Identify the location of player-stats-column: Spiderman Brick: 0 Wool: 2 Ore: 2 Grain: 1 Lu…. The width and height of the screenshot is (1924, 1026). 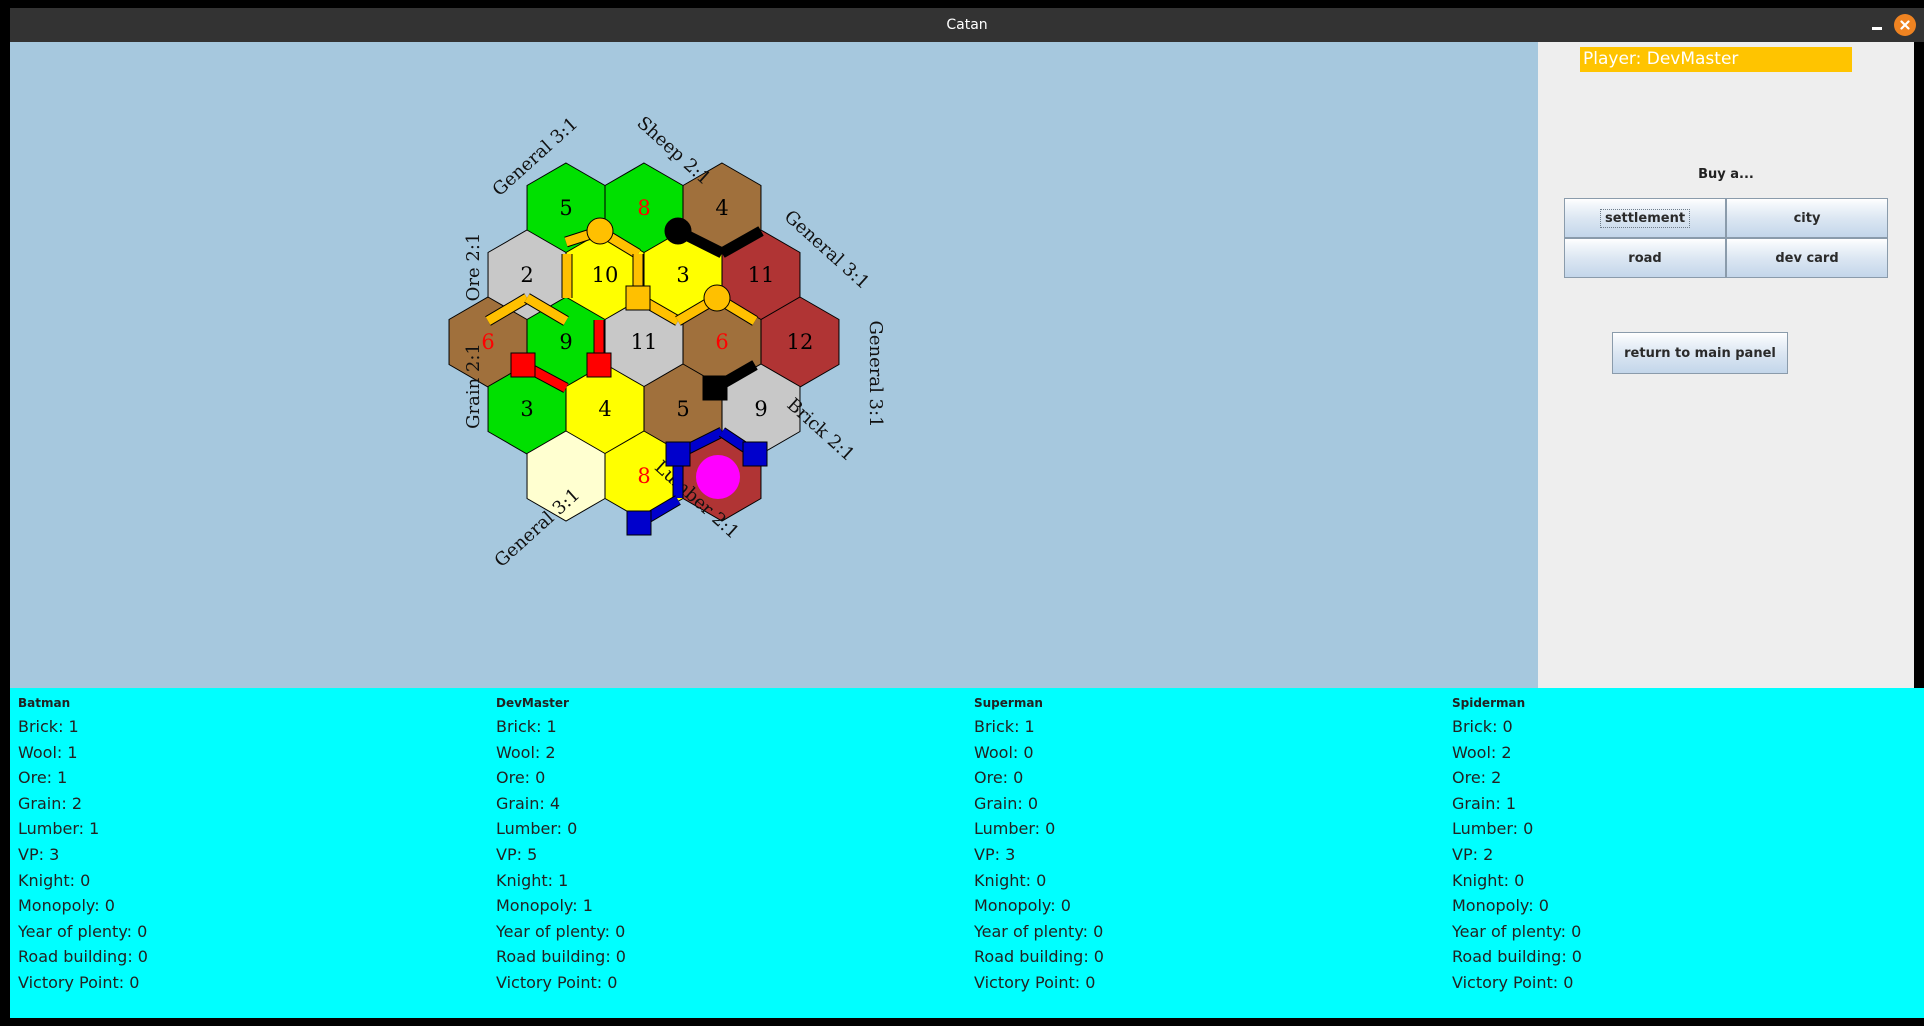
(1683, 853).